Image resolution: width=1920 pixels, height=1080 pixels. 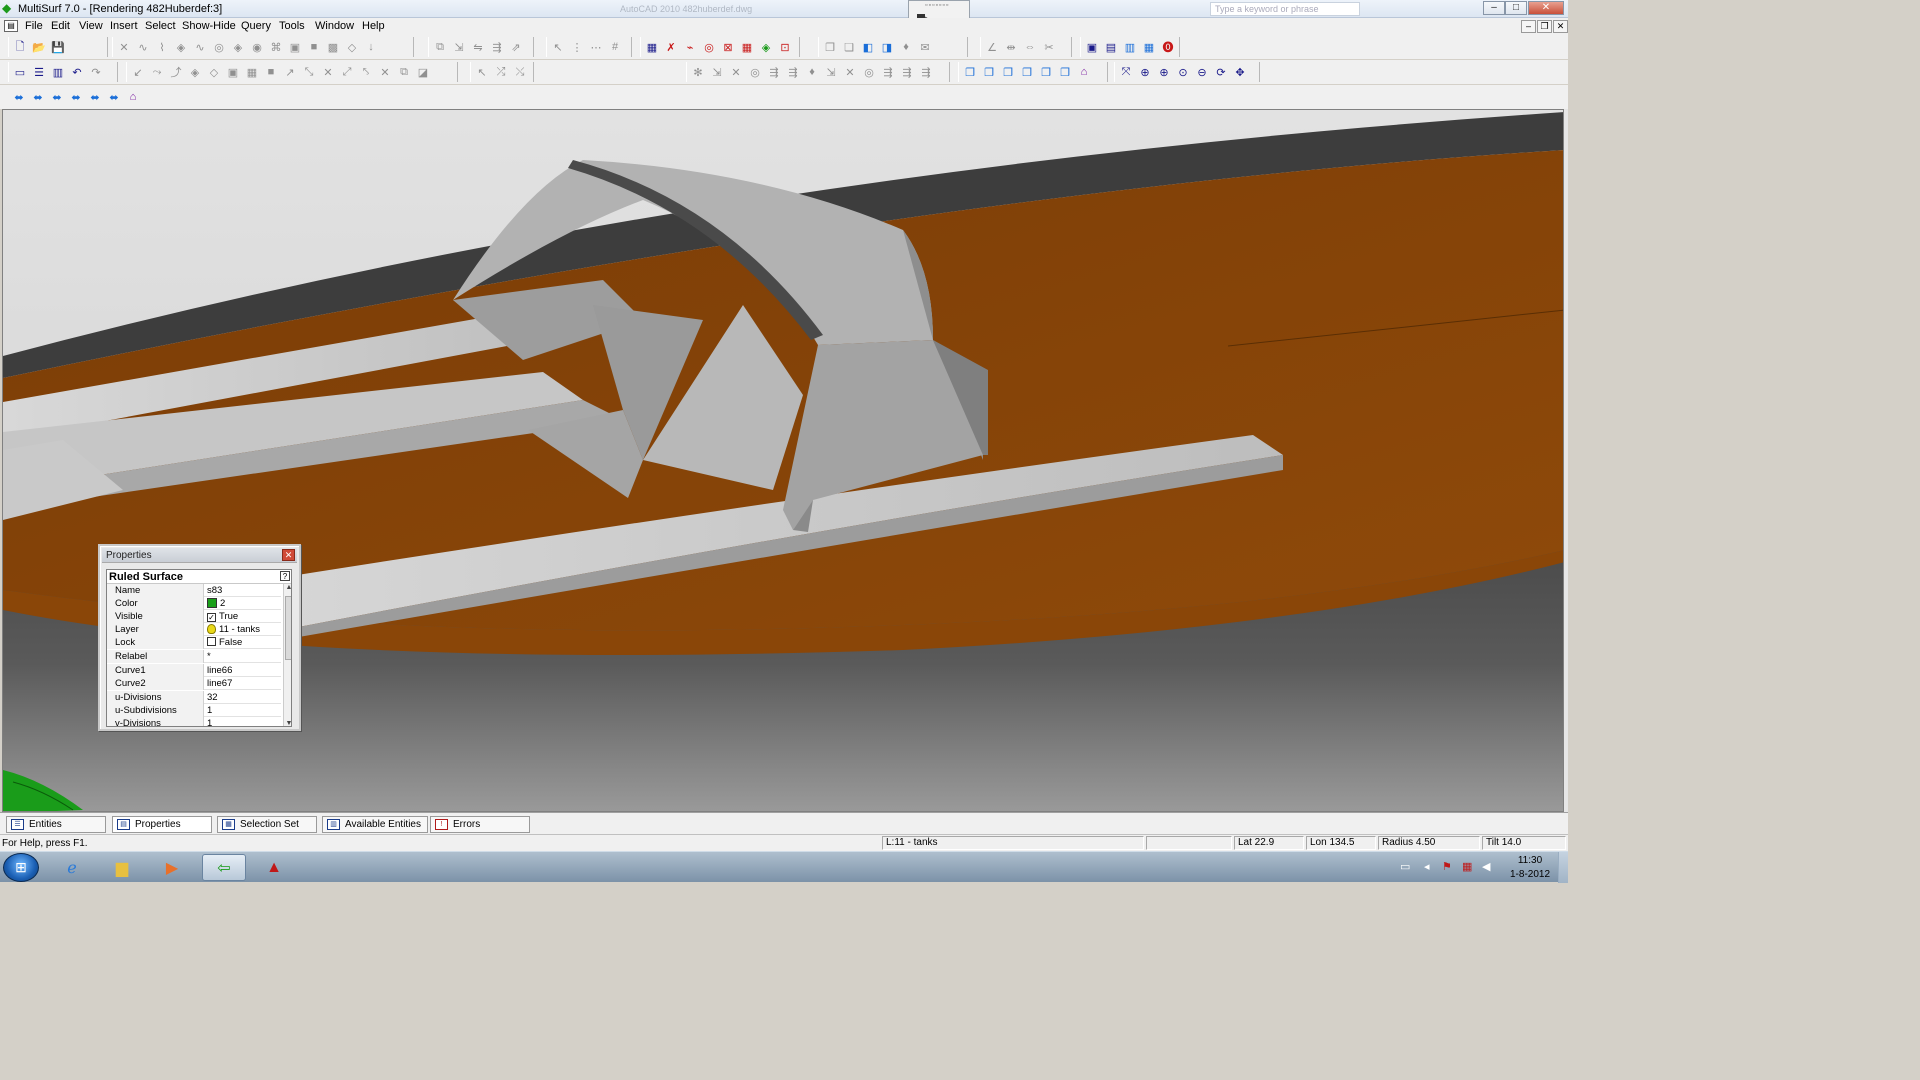 I want to click on start-button: ⊞, so click(x=21, y=867).